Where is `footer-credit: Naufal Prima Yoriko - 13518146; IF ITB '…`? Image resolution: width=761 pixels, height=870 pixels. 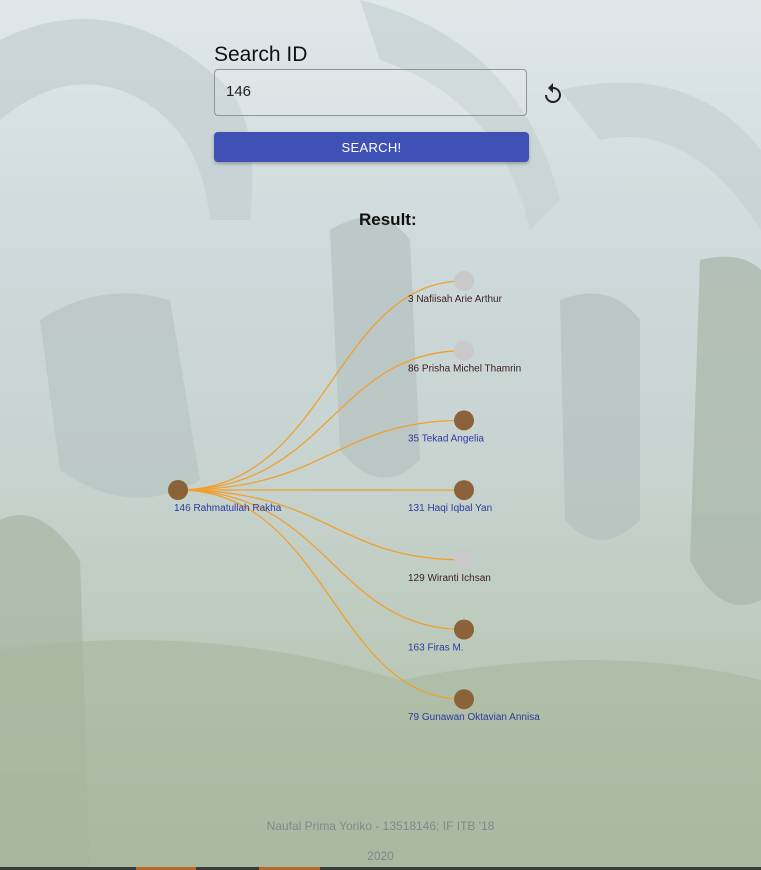
footer-credit: Naufal Prima Yoriko - 13518146; IF ITB '… is located at coordinates (380, 826).